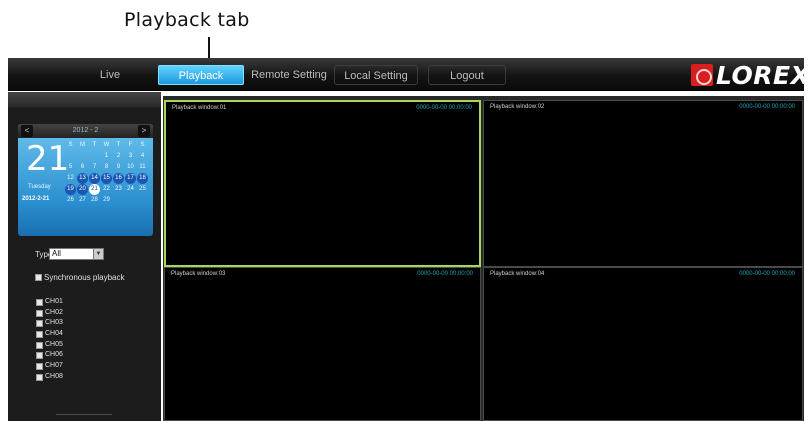  What do you see at coordinates (118, 156) in the screenshot?
I see `calendar-day: 2` at bounding box center [118, 156].